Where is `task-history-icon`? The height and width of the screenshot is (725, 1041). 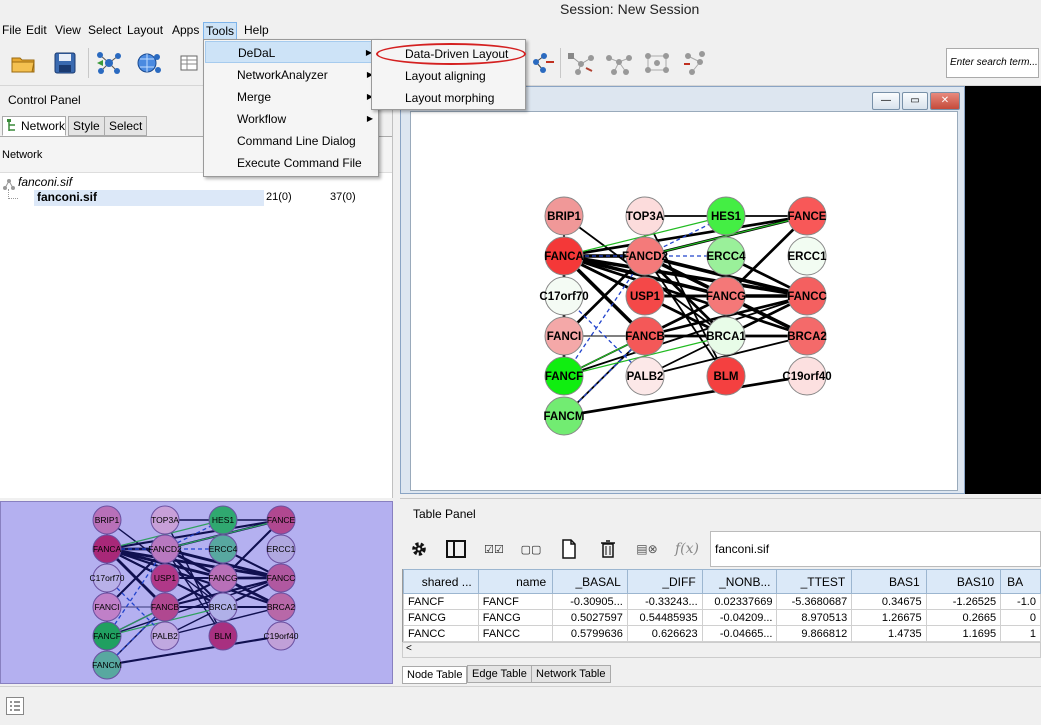 task-history-icon is located at coordinates (15, 706).